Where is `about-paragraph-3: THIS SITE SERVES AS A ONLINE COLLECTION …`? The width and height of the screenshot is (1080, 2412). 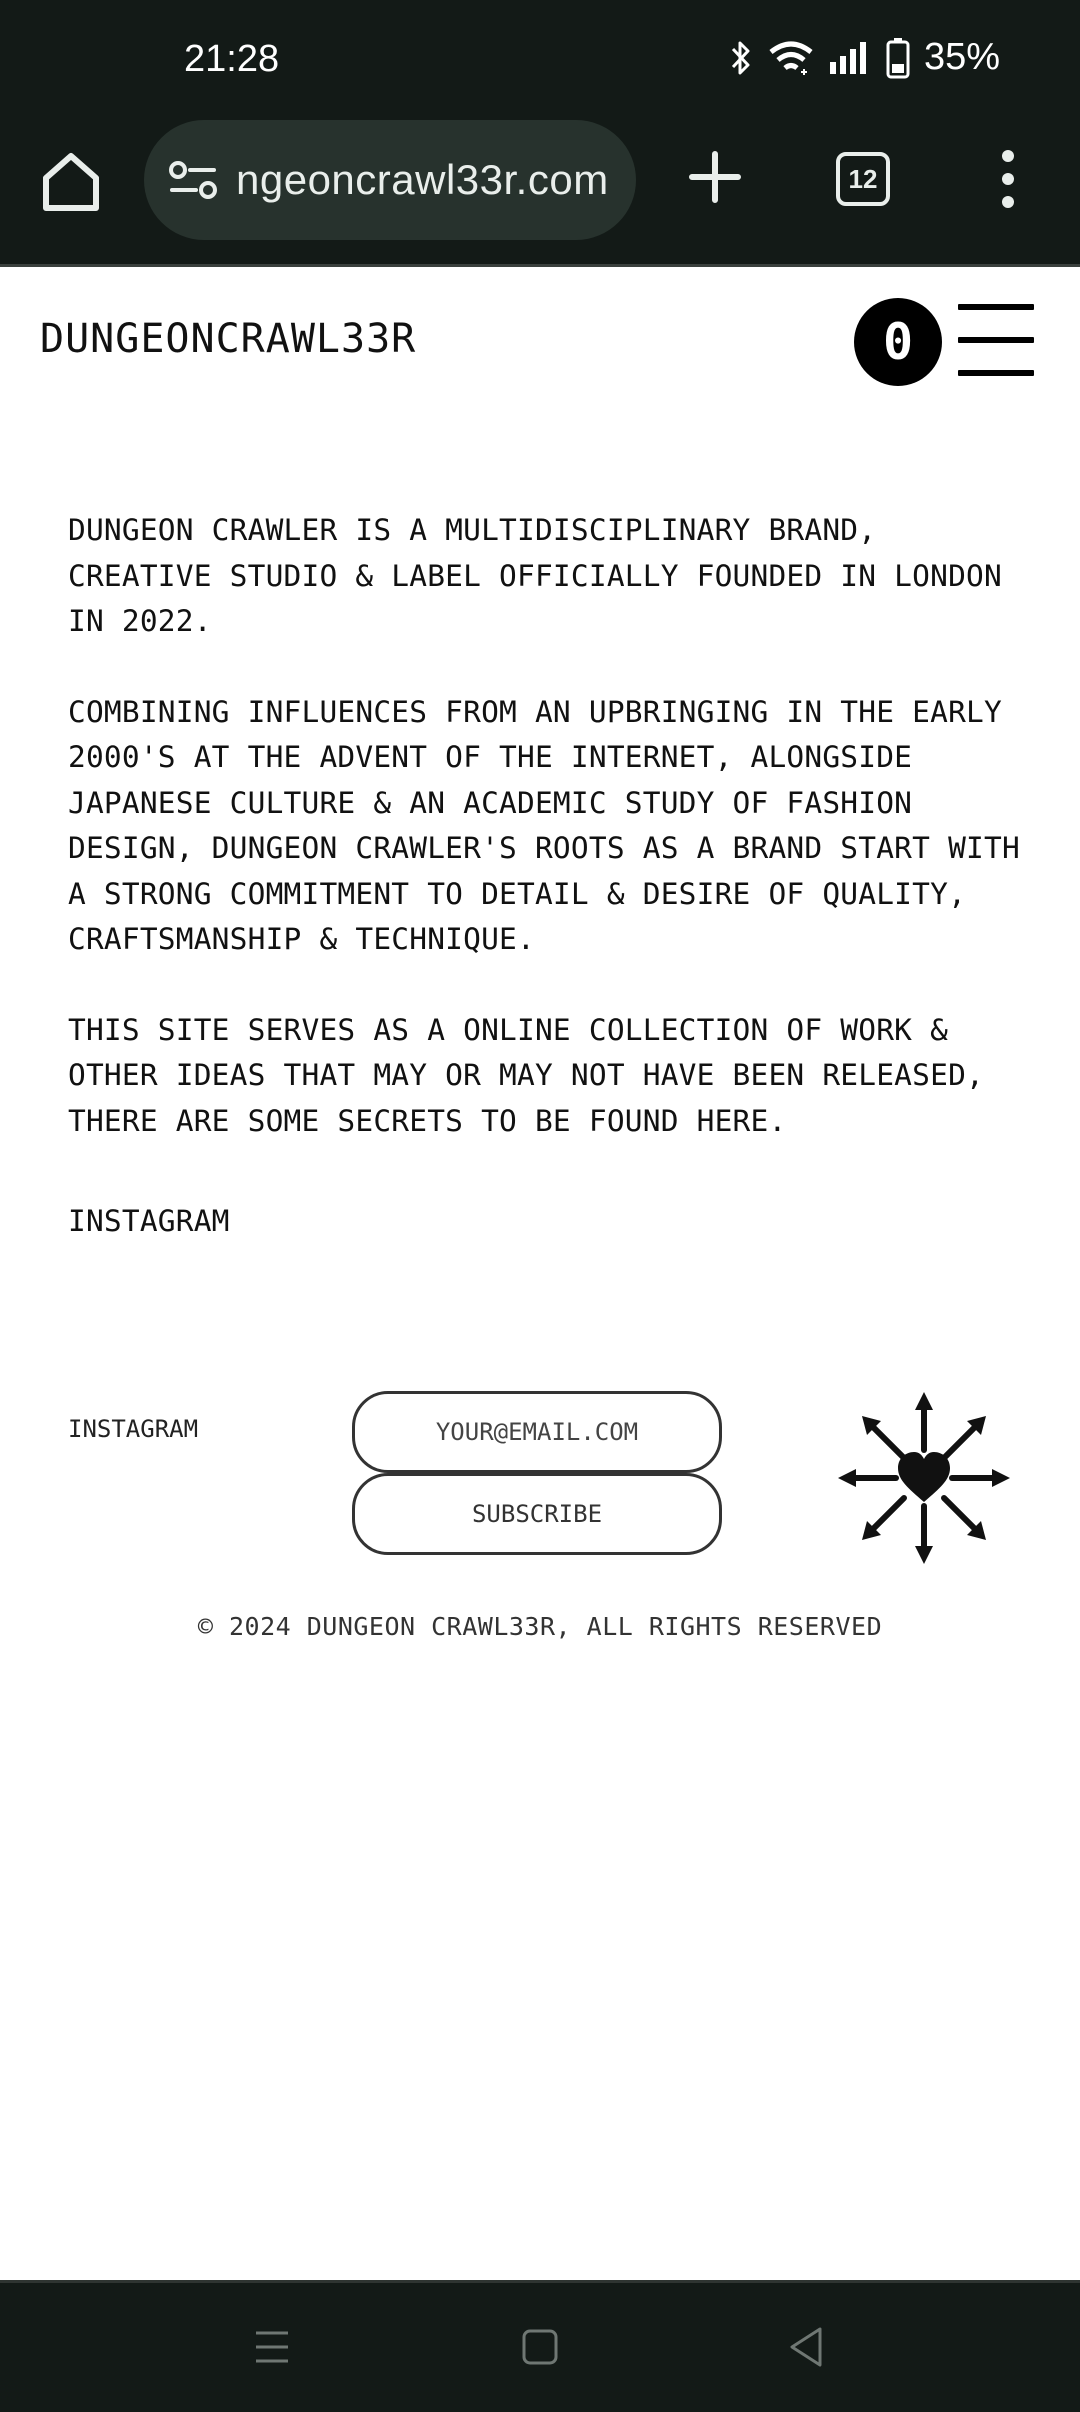 about-paragraph-3: THIS SITE SERVES AS A ONLINE COLLECTION … is located at coordinates (526, 1075).